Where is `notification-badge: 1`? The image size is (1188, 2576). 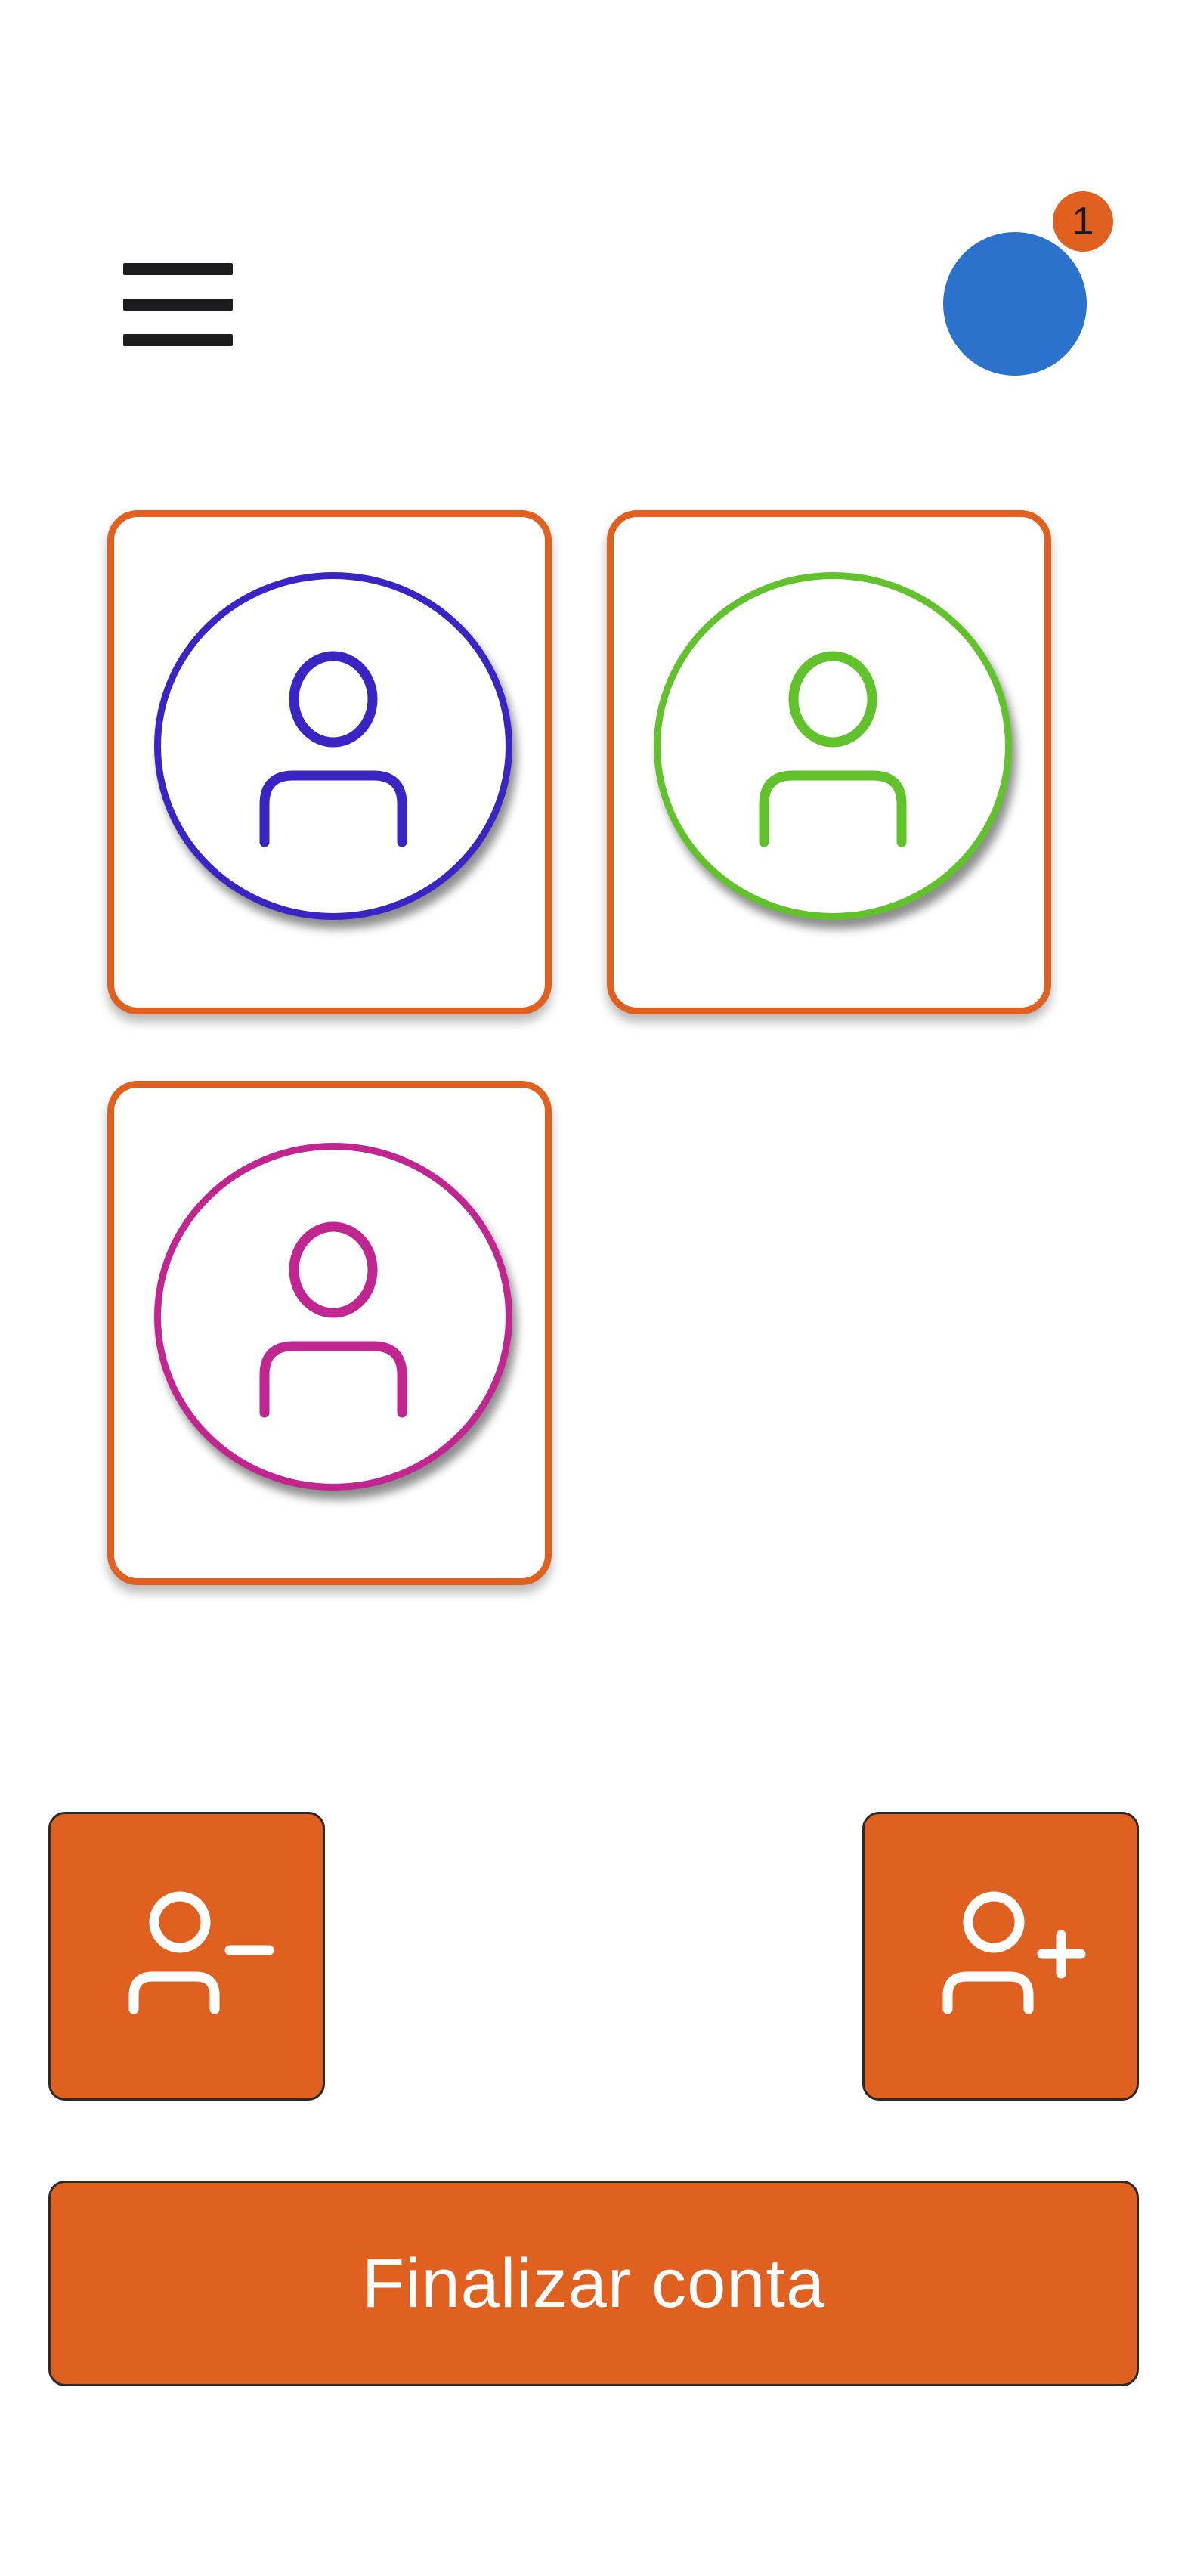
notification-badge: 1 is located at coordinates (1083, 221).